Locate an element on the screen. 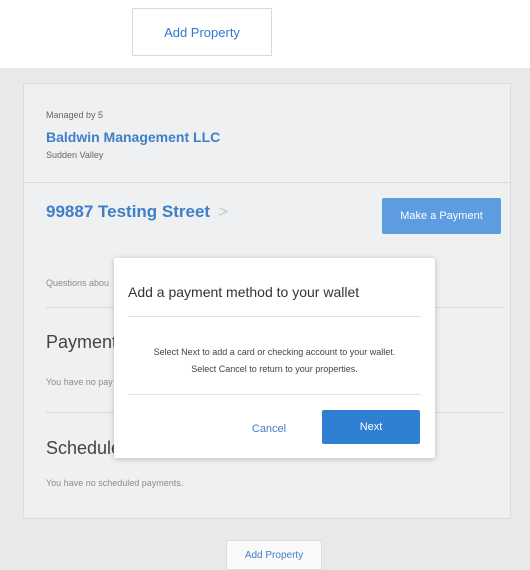 The height and width of the screenshot is (570, 530). property-address-text: 99887 Testing Street is located at coordinates (128, 211).